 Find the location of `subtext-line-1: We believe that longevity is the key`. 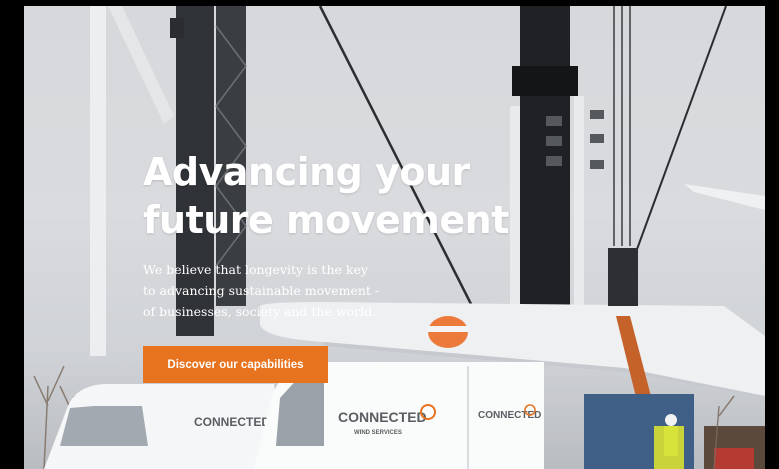

subtext-line-1: We believe that longevity is the key is located at coordinates (255, 269).